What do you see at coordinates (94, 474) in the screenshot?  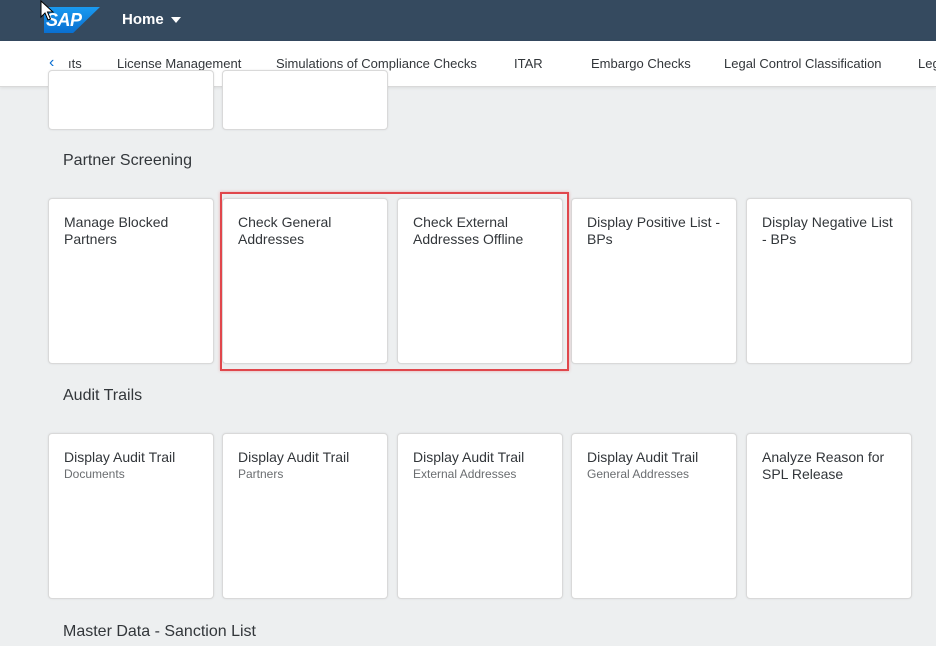 I see `tile-subtitle: Documents` at bounding box center [94, 474].